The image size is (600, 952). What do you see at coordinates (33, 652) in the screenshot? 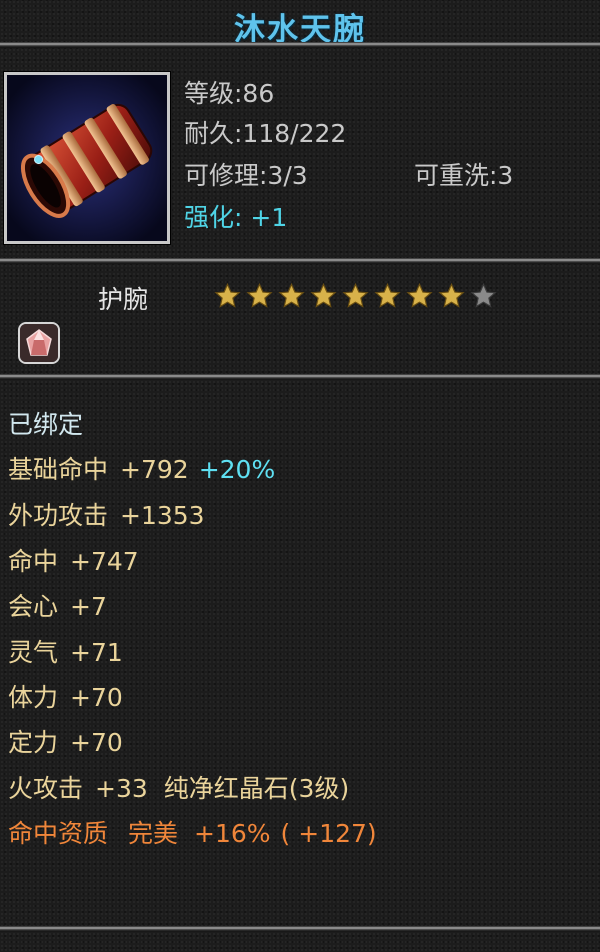
I see `stat-label: 灵气` at bounding box center [33, 652].